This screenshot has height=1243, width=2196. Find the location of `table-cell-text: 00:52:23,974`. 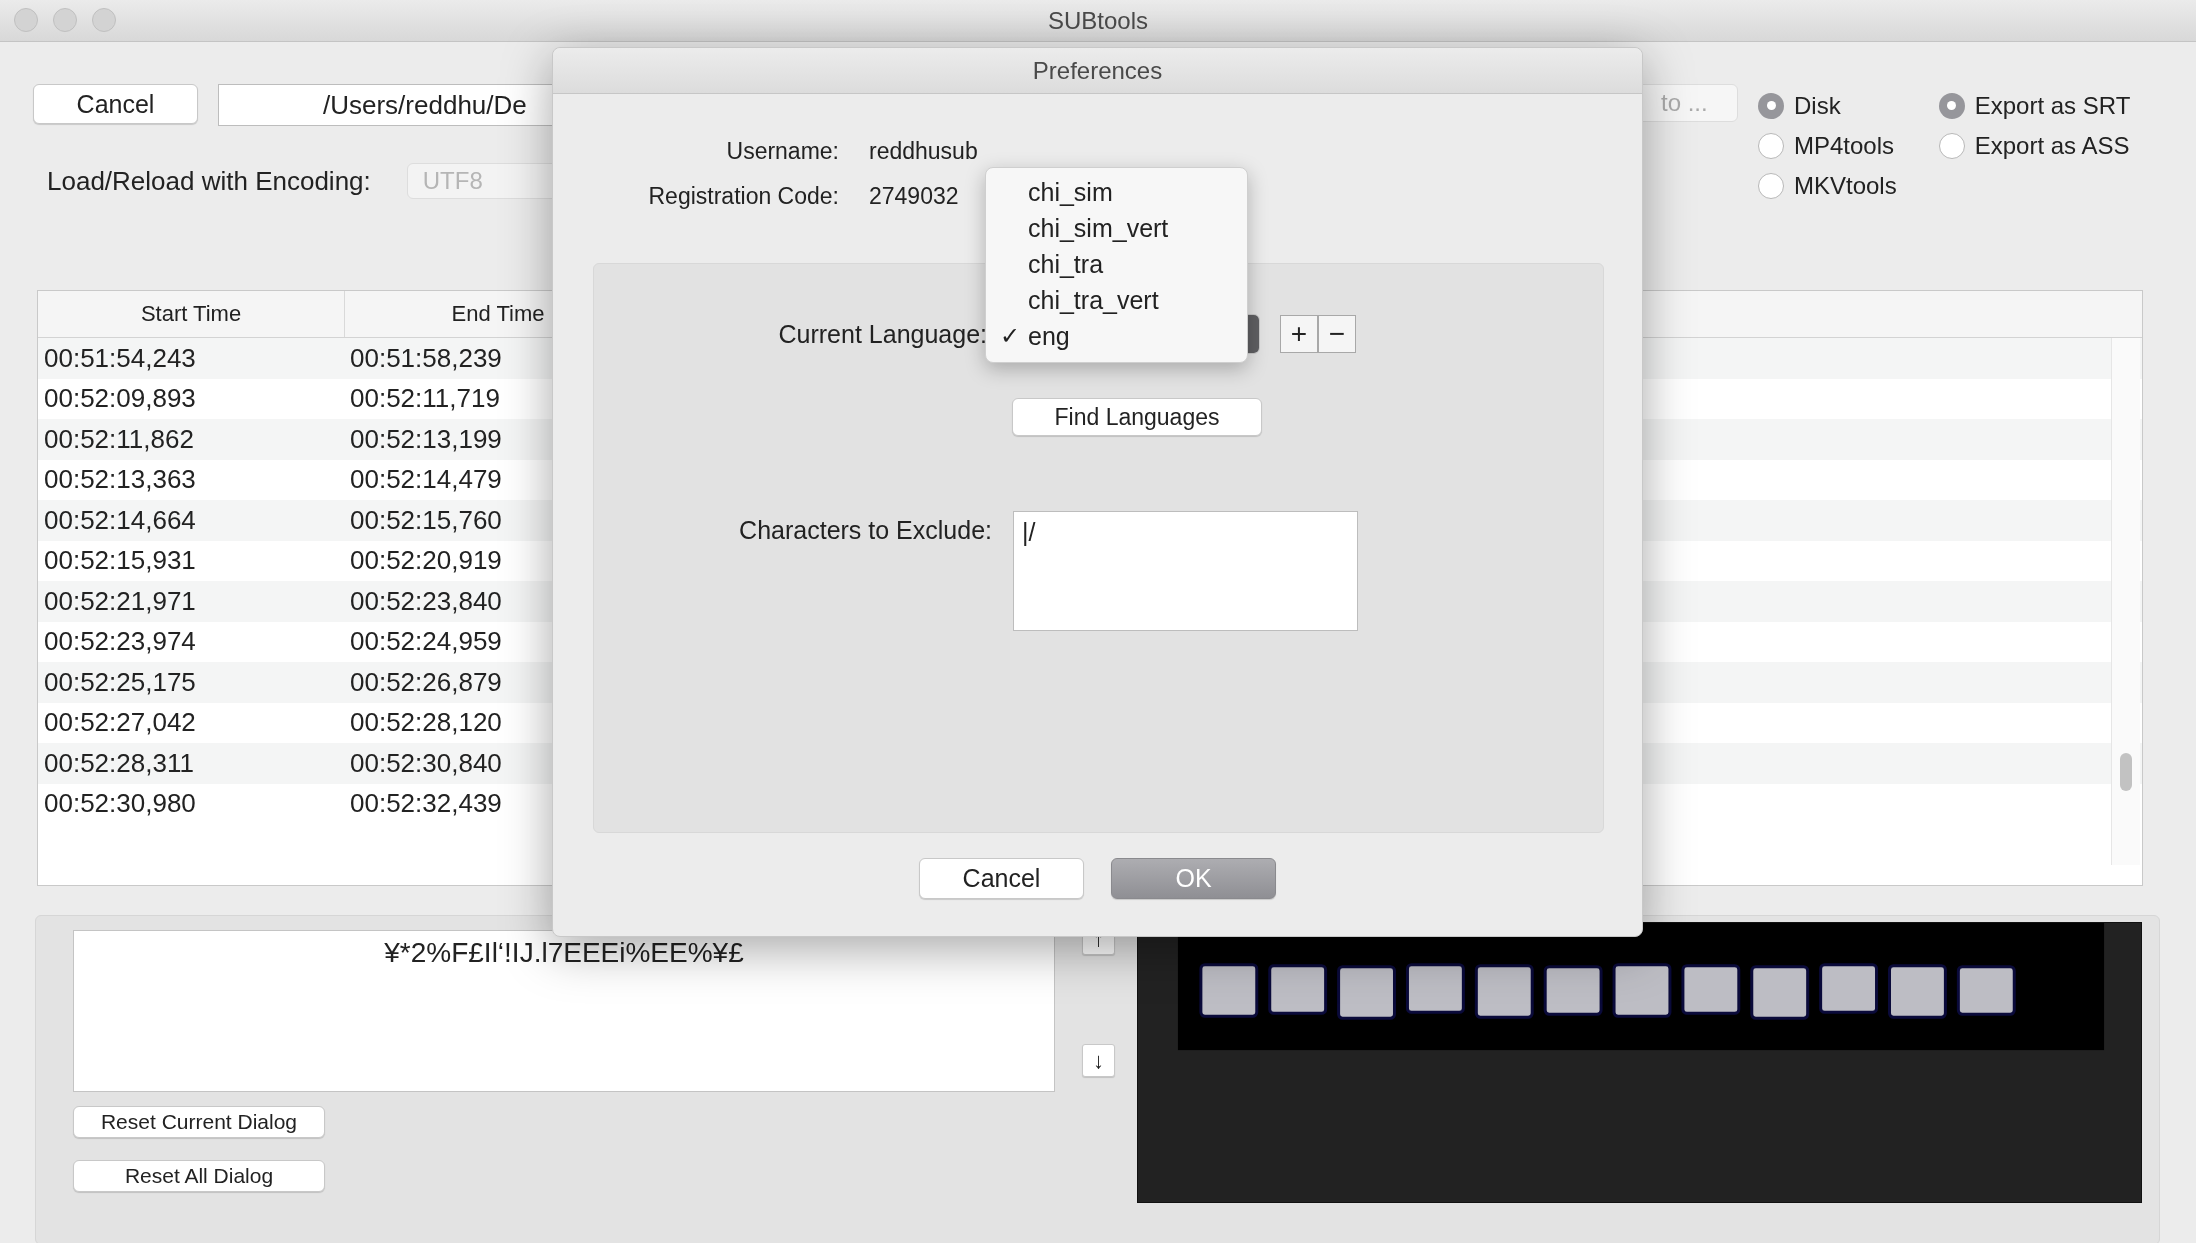

table-cell-text: 00:52:23,974 is located at coordinates (120, 642).